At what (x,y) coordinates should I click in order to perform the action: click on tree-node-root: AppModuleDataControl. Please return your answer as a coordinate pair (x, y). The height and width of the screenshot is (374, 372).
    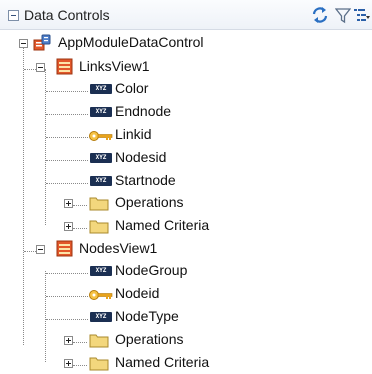
    Looking at the image, I should click on (186, 43).